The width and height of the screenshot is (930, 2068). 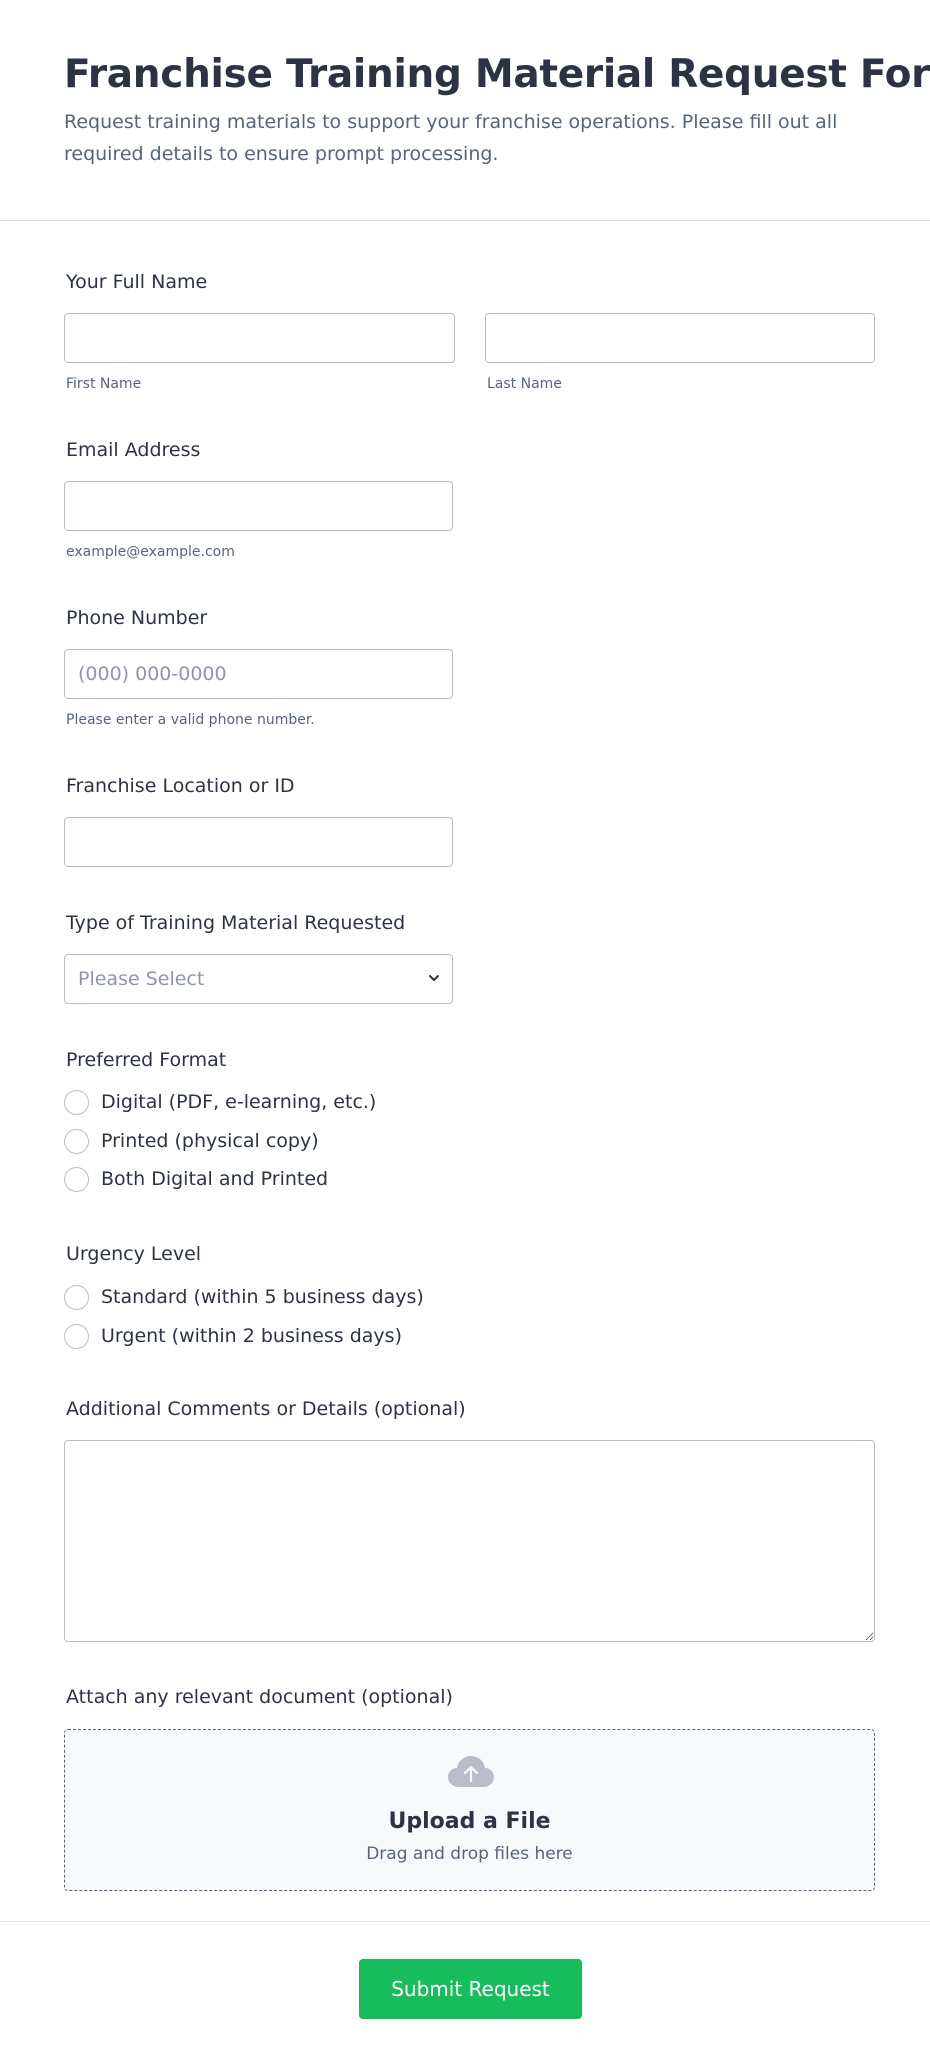 I want to click on location-input, so click(x=258, y=842).